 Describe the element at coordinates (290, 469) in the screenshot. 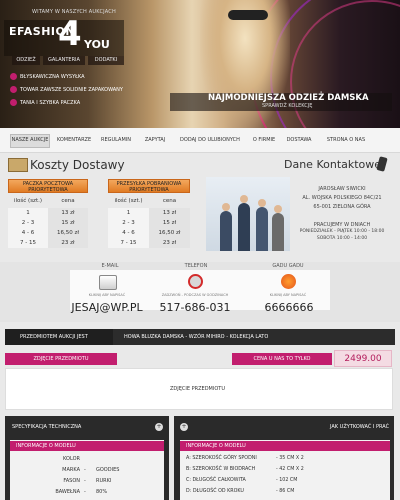

I see `size-value: - 42 CM X 2` at that location.